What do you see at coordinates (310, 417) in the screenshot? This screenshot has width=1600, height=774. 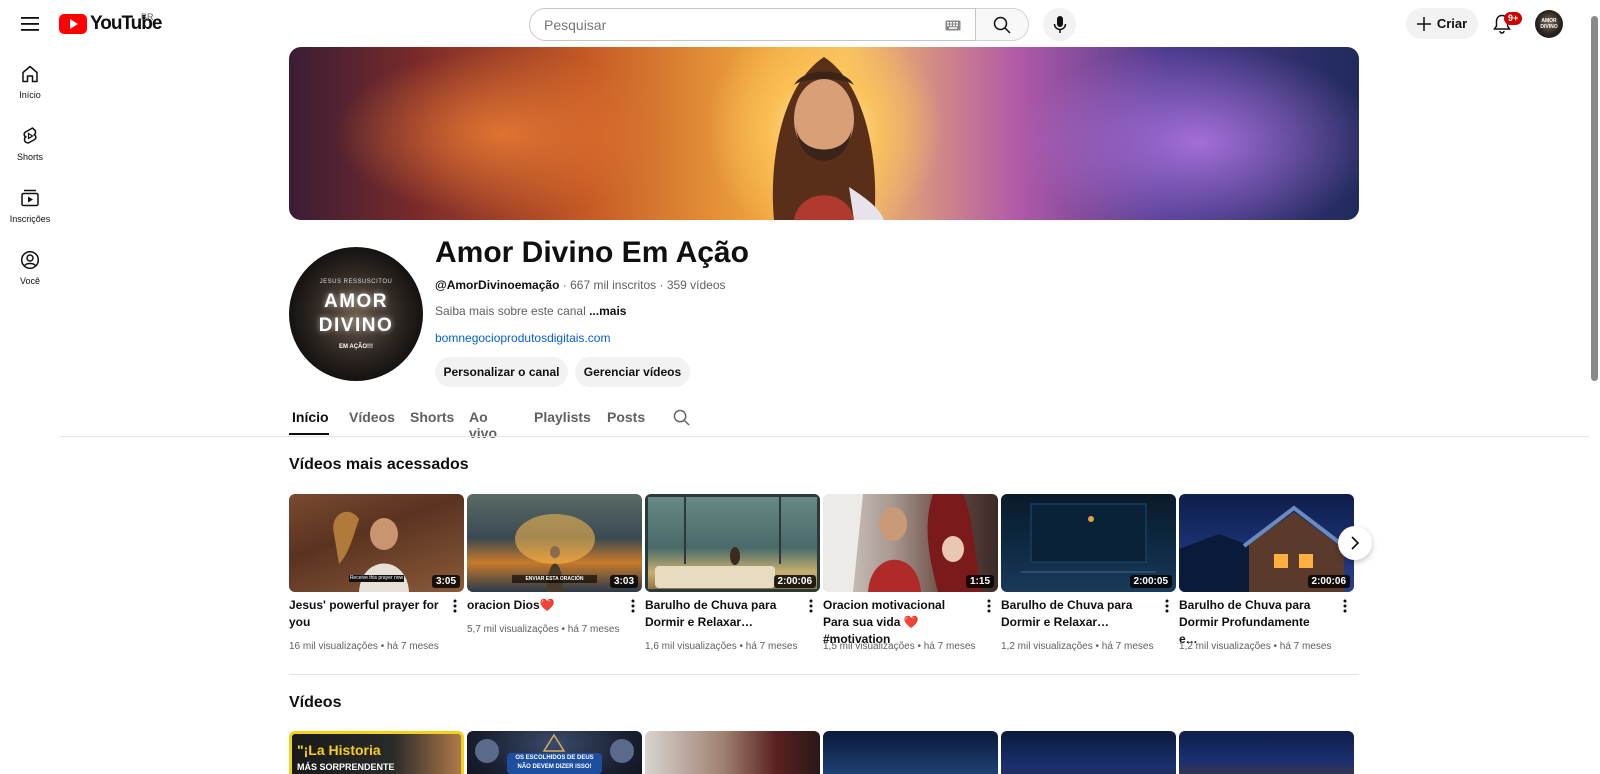 I see `tab-home: Início` at bounding box center [310, 417].